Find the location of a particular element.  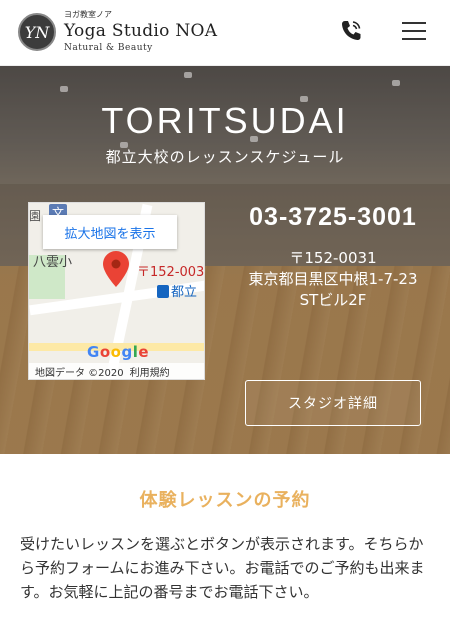

booking-title: 体験レッスンの予約 is located at coordinates (225, 500).